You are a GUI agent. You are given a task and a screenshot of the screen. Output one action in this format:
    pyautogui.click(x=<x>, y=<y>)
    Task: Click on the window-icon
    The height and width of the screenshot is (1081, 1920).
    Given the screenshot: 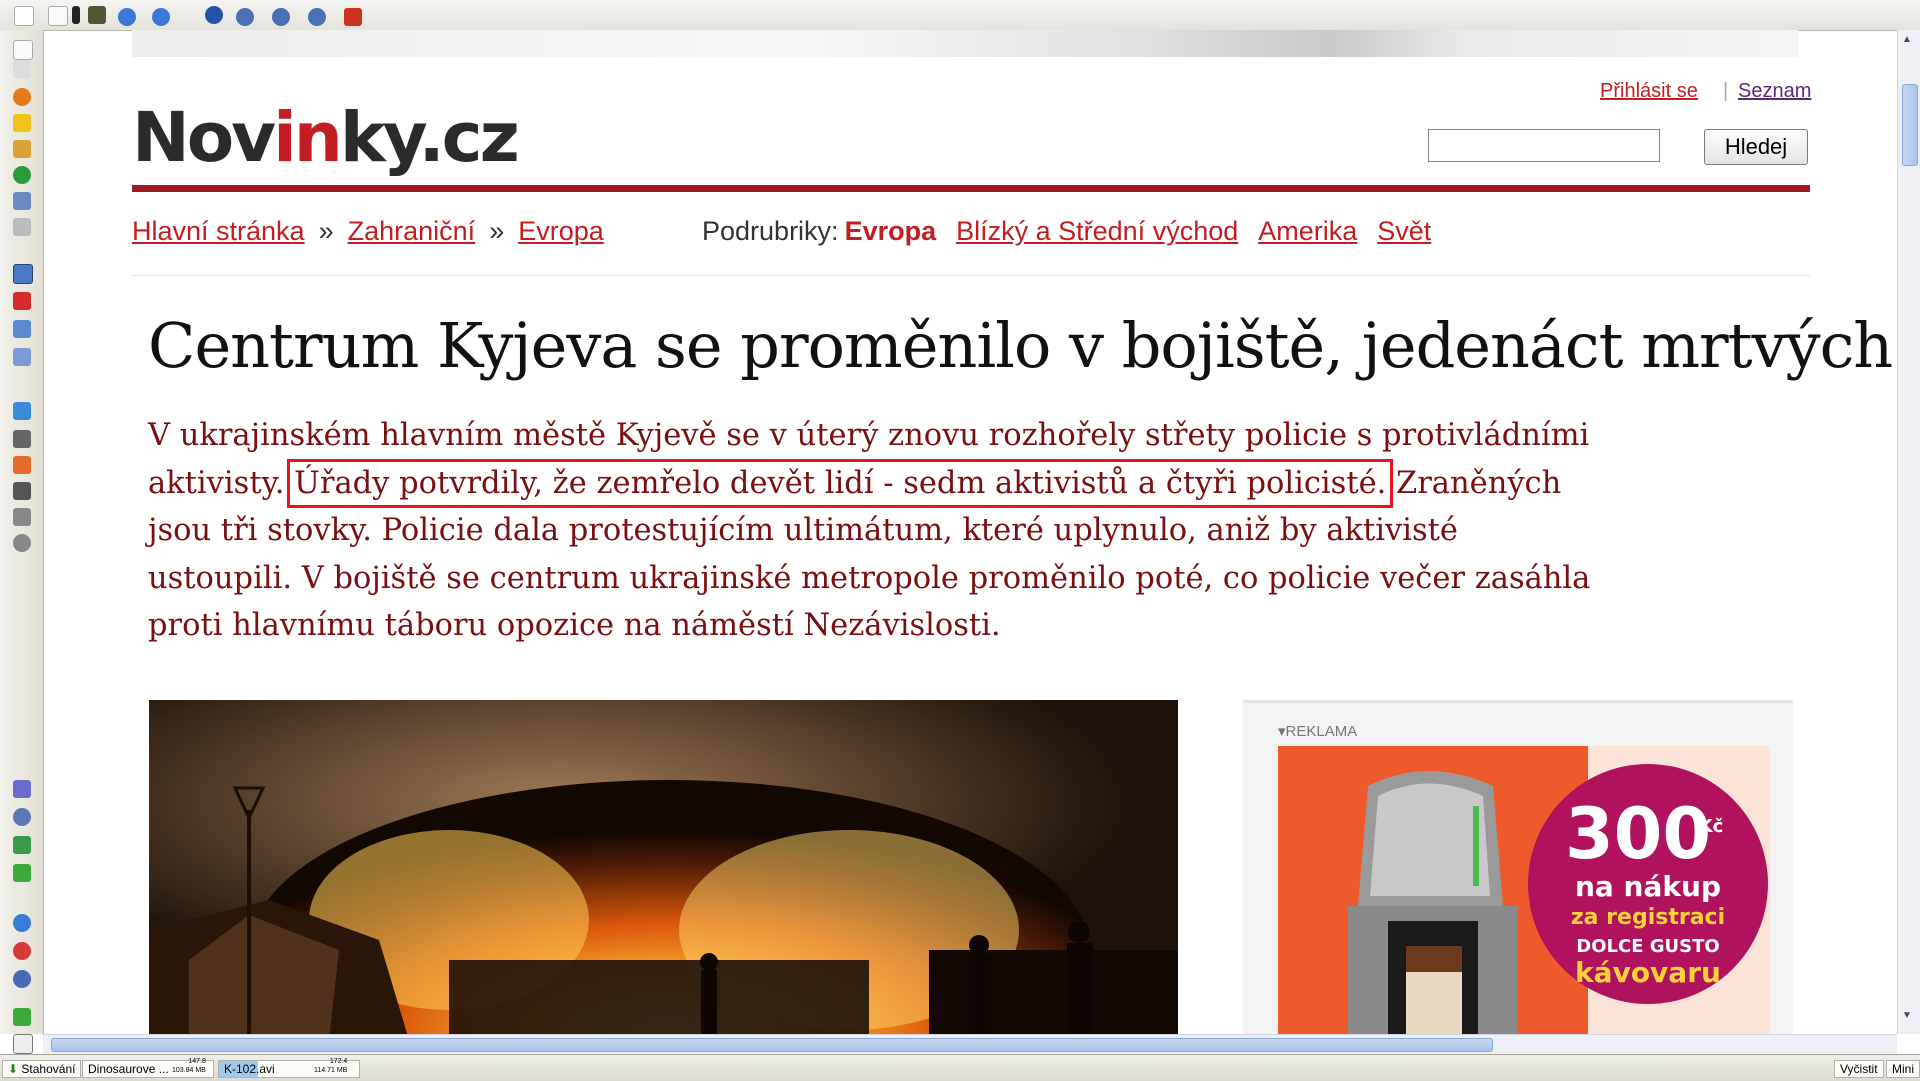 What is the action you would take?
    pyautogui.click(x=22, y=201)
    